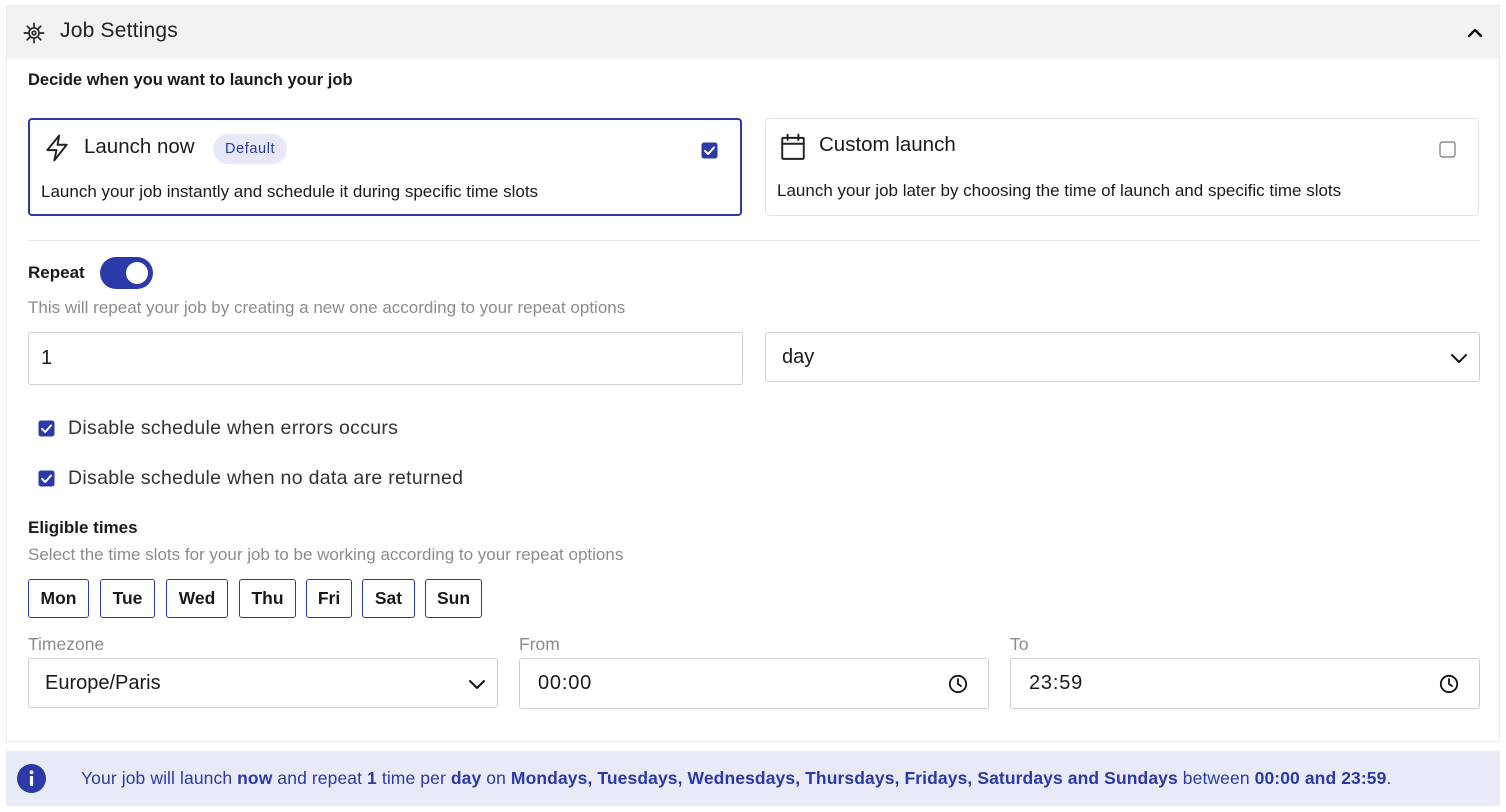 Image resolution: width=1506 pixels, height=812 pixels. Describe the element at coordinates (127, 598) in the screenshot. I see `day-button-tue: Tue` at that location.